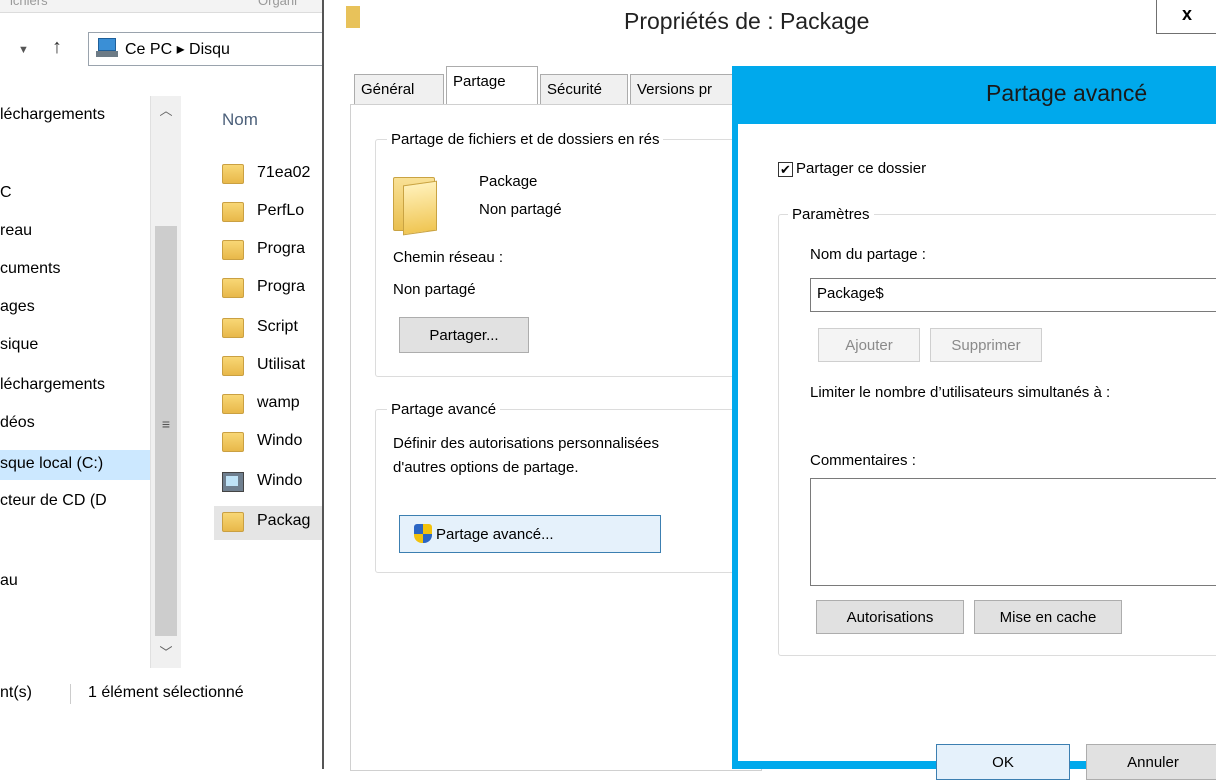 The image size is (1216, 780). What do you see at coordinates (1048, 617) in the screenshot?
I see `caching-button: Mise en cache` at bounding box center [1048, 617].